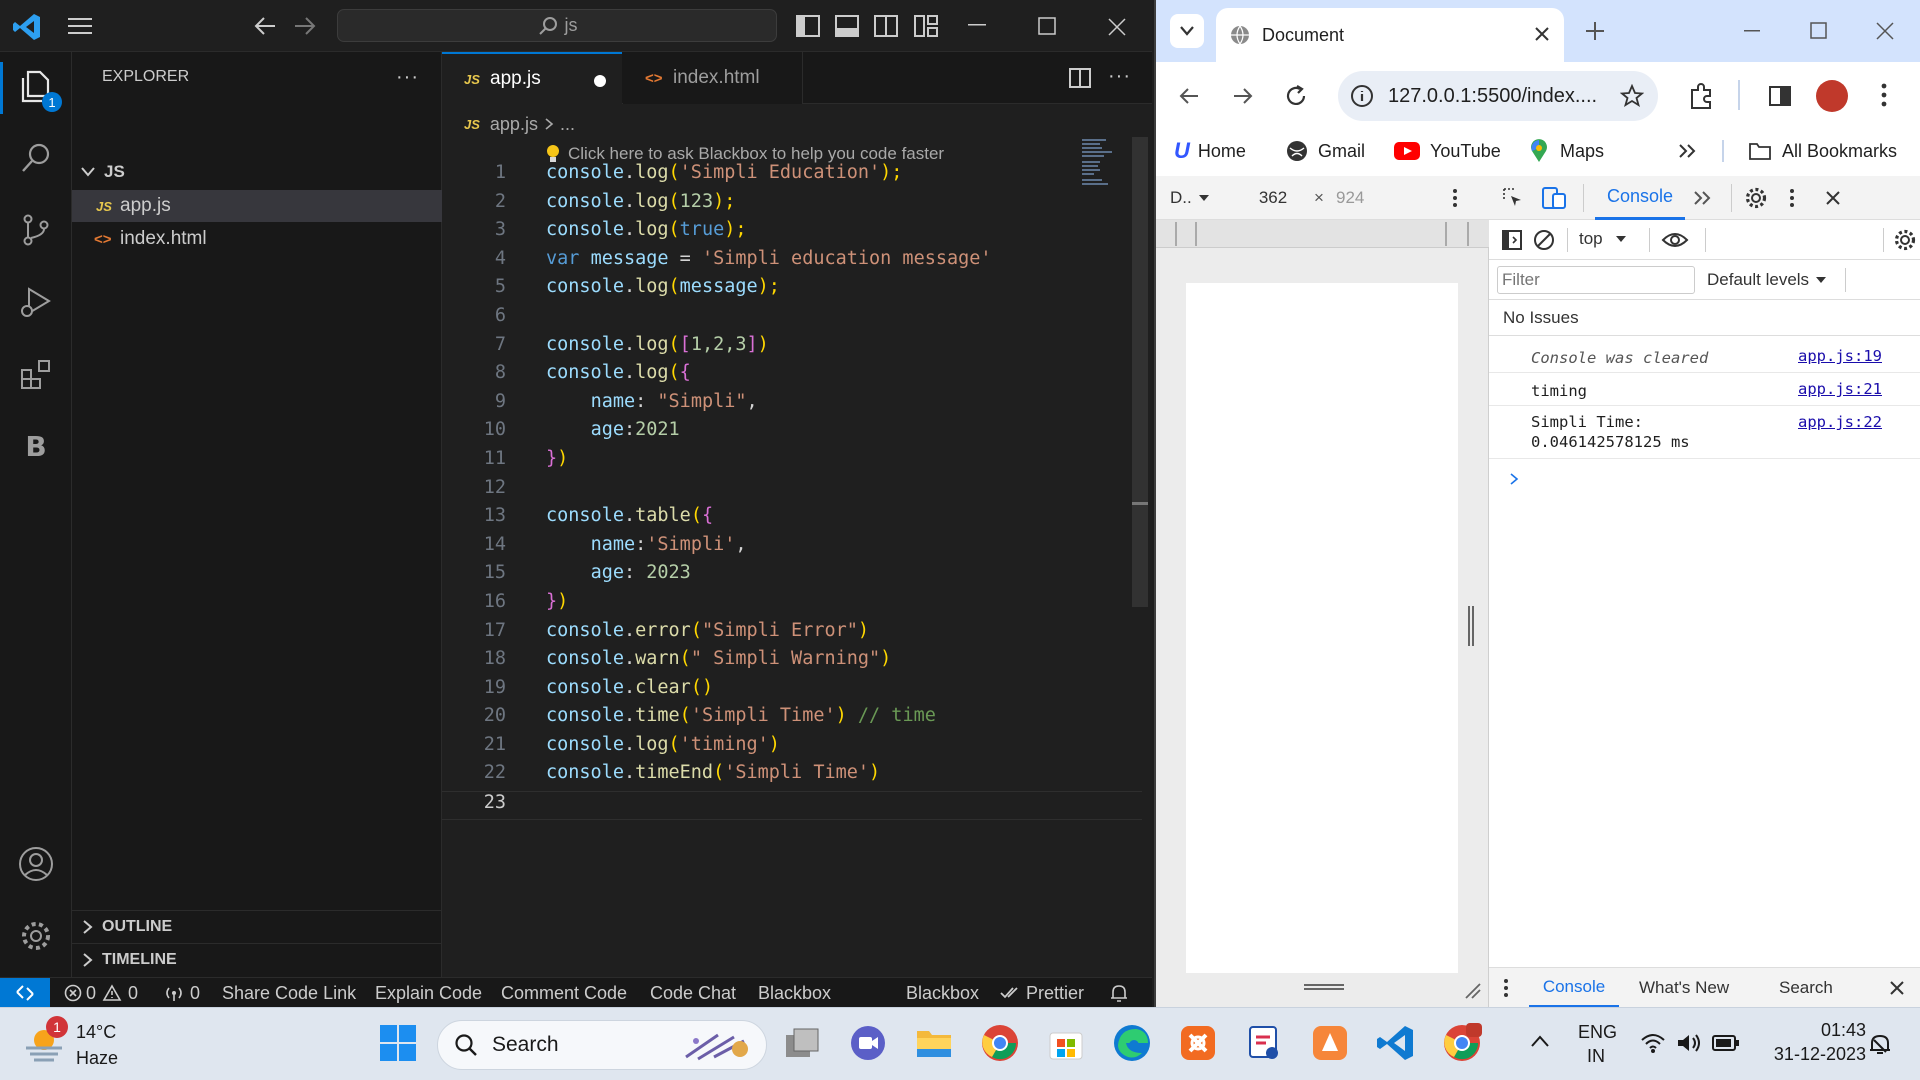  Describe the element at coordinates (1119, 993) in the screenshot. I see `notifications-bell-icon` at that location.